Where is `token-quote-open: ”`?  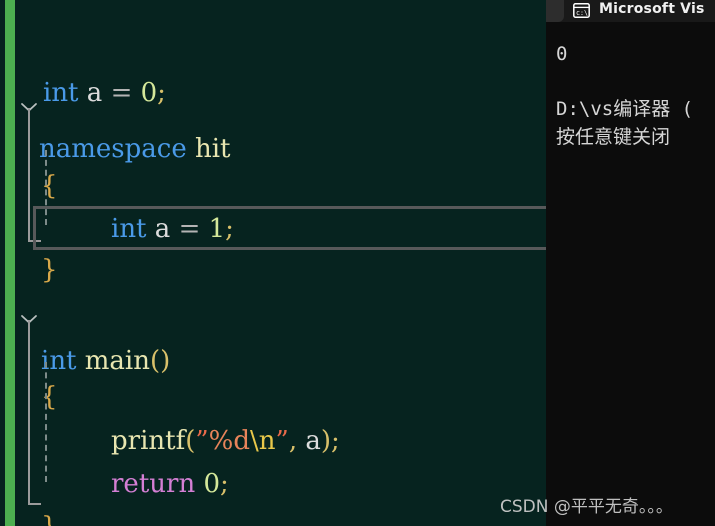 token-quote-open: ” is located at coordinates (202, 441).